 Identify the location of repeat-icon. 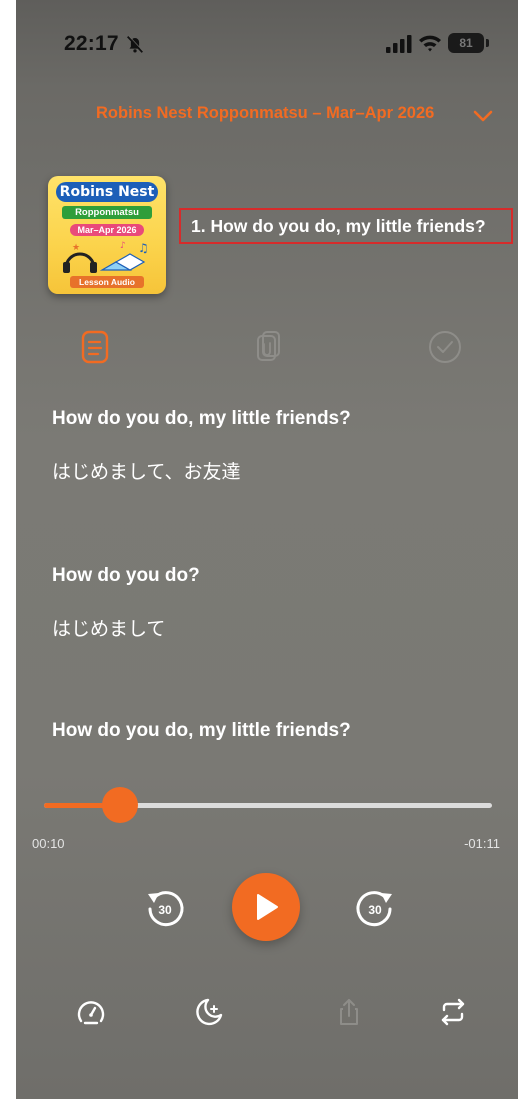
(453, 1012).